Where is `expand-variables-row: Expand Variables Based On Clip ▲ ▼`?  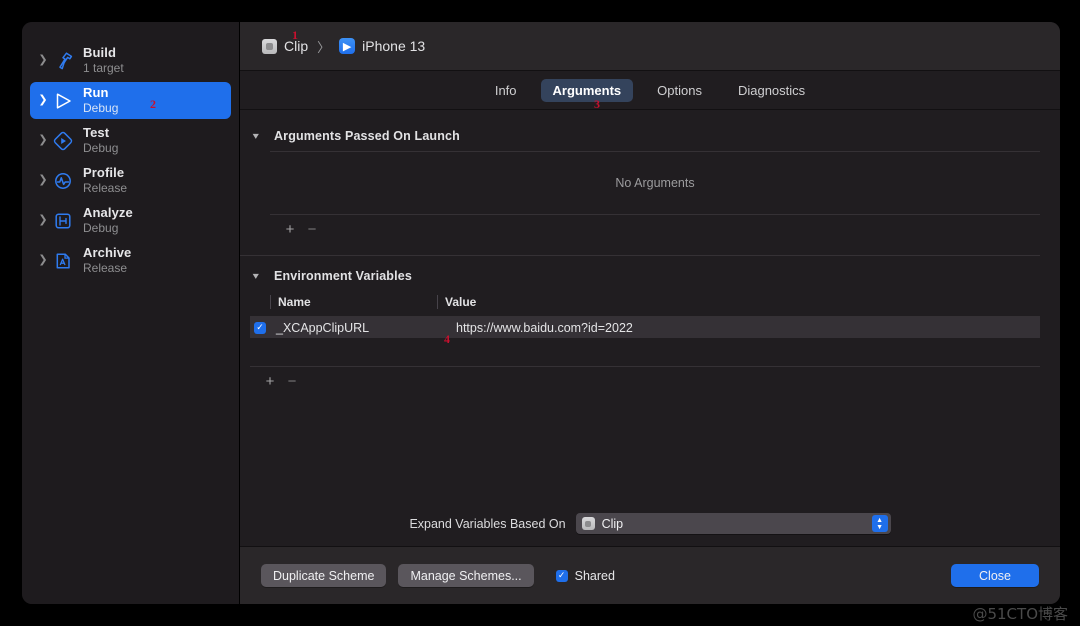
expand-variables-row: Expand Variables Based On Clip ▲ ▼ is located at coordinates (650, 523).